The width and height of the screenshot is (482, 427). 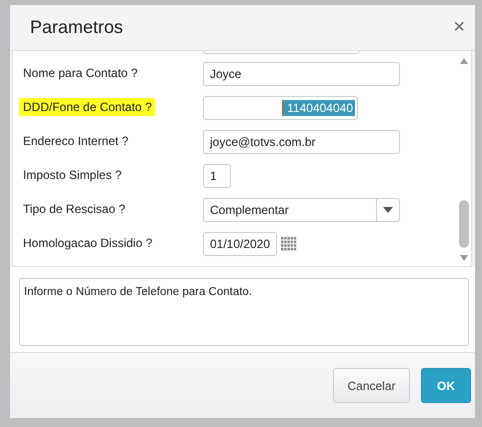 I want to click on field-label: Tipo de Rescisao ?, so click(x=74, y=209).